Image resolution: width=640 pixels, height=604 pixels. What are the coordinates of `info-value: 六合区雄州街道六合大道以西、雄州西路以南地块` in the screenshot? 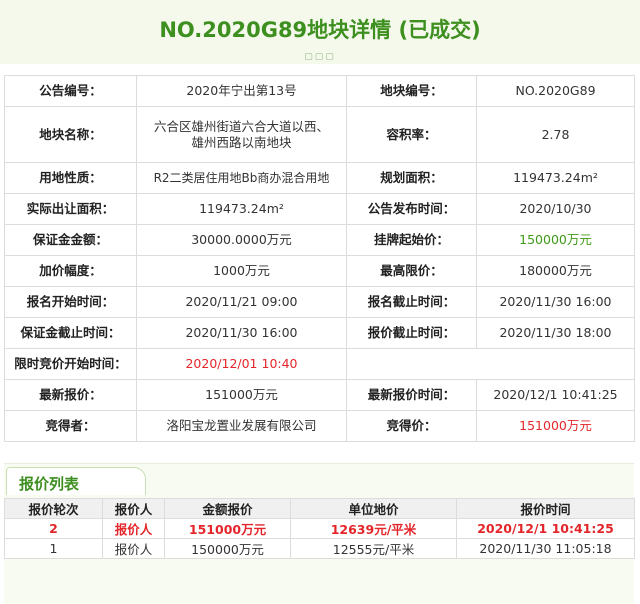 It's located at (241, 134).